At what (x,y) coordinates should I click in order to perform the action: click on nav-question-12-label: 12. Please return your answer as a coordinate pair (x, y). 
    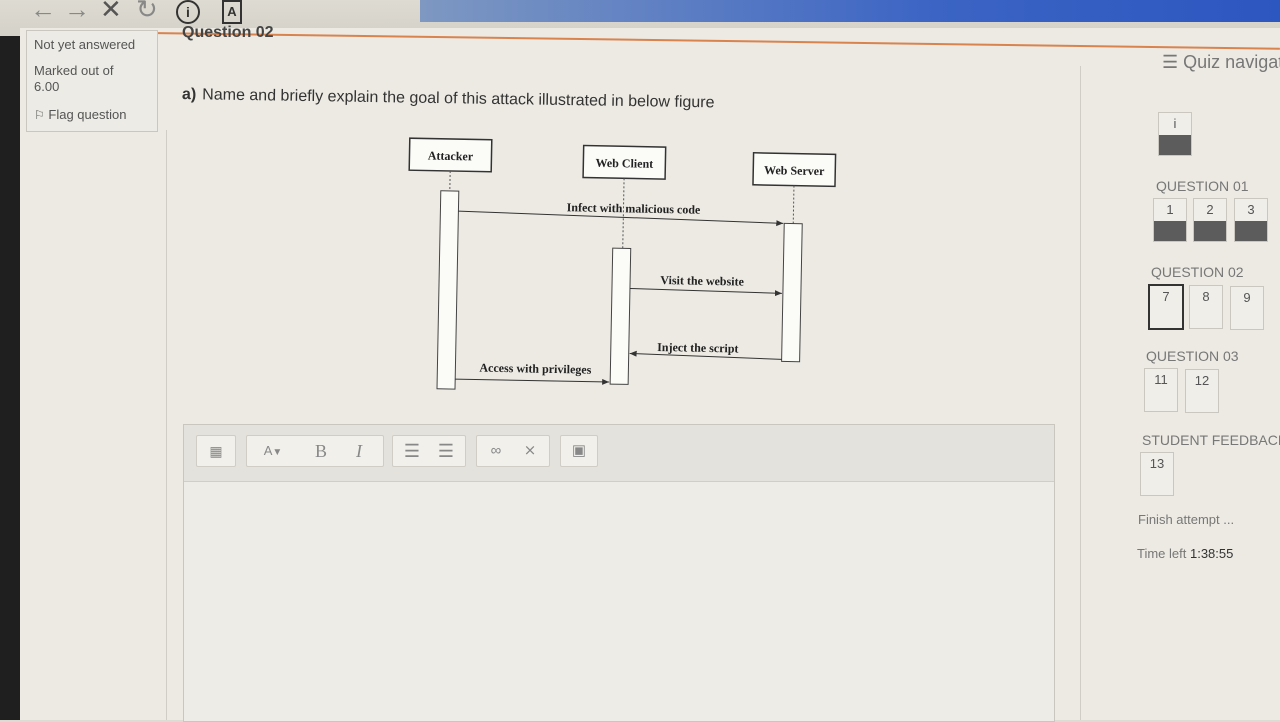
    Looking at the image, I should click on (1202, 380).